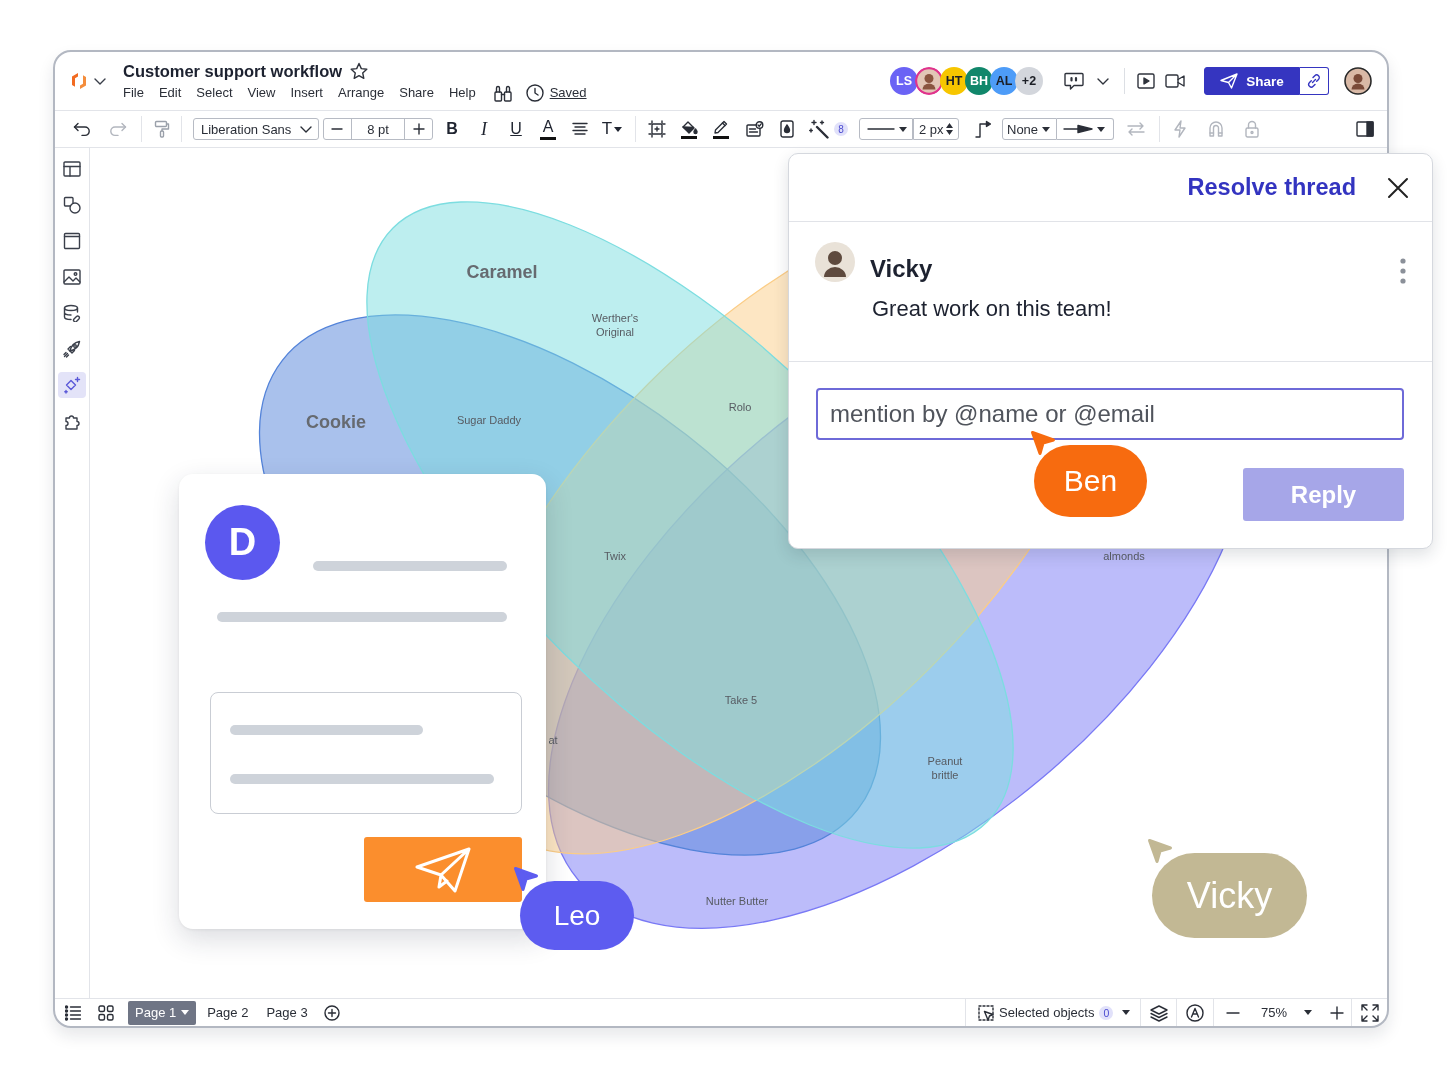 Image resolution: width=1452 pixels, height=1080 pixels. Describe the element at coordinates (214, 92) in the screenshot. I see `menu-item: Select` at that location.